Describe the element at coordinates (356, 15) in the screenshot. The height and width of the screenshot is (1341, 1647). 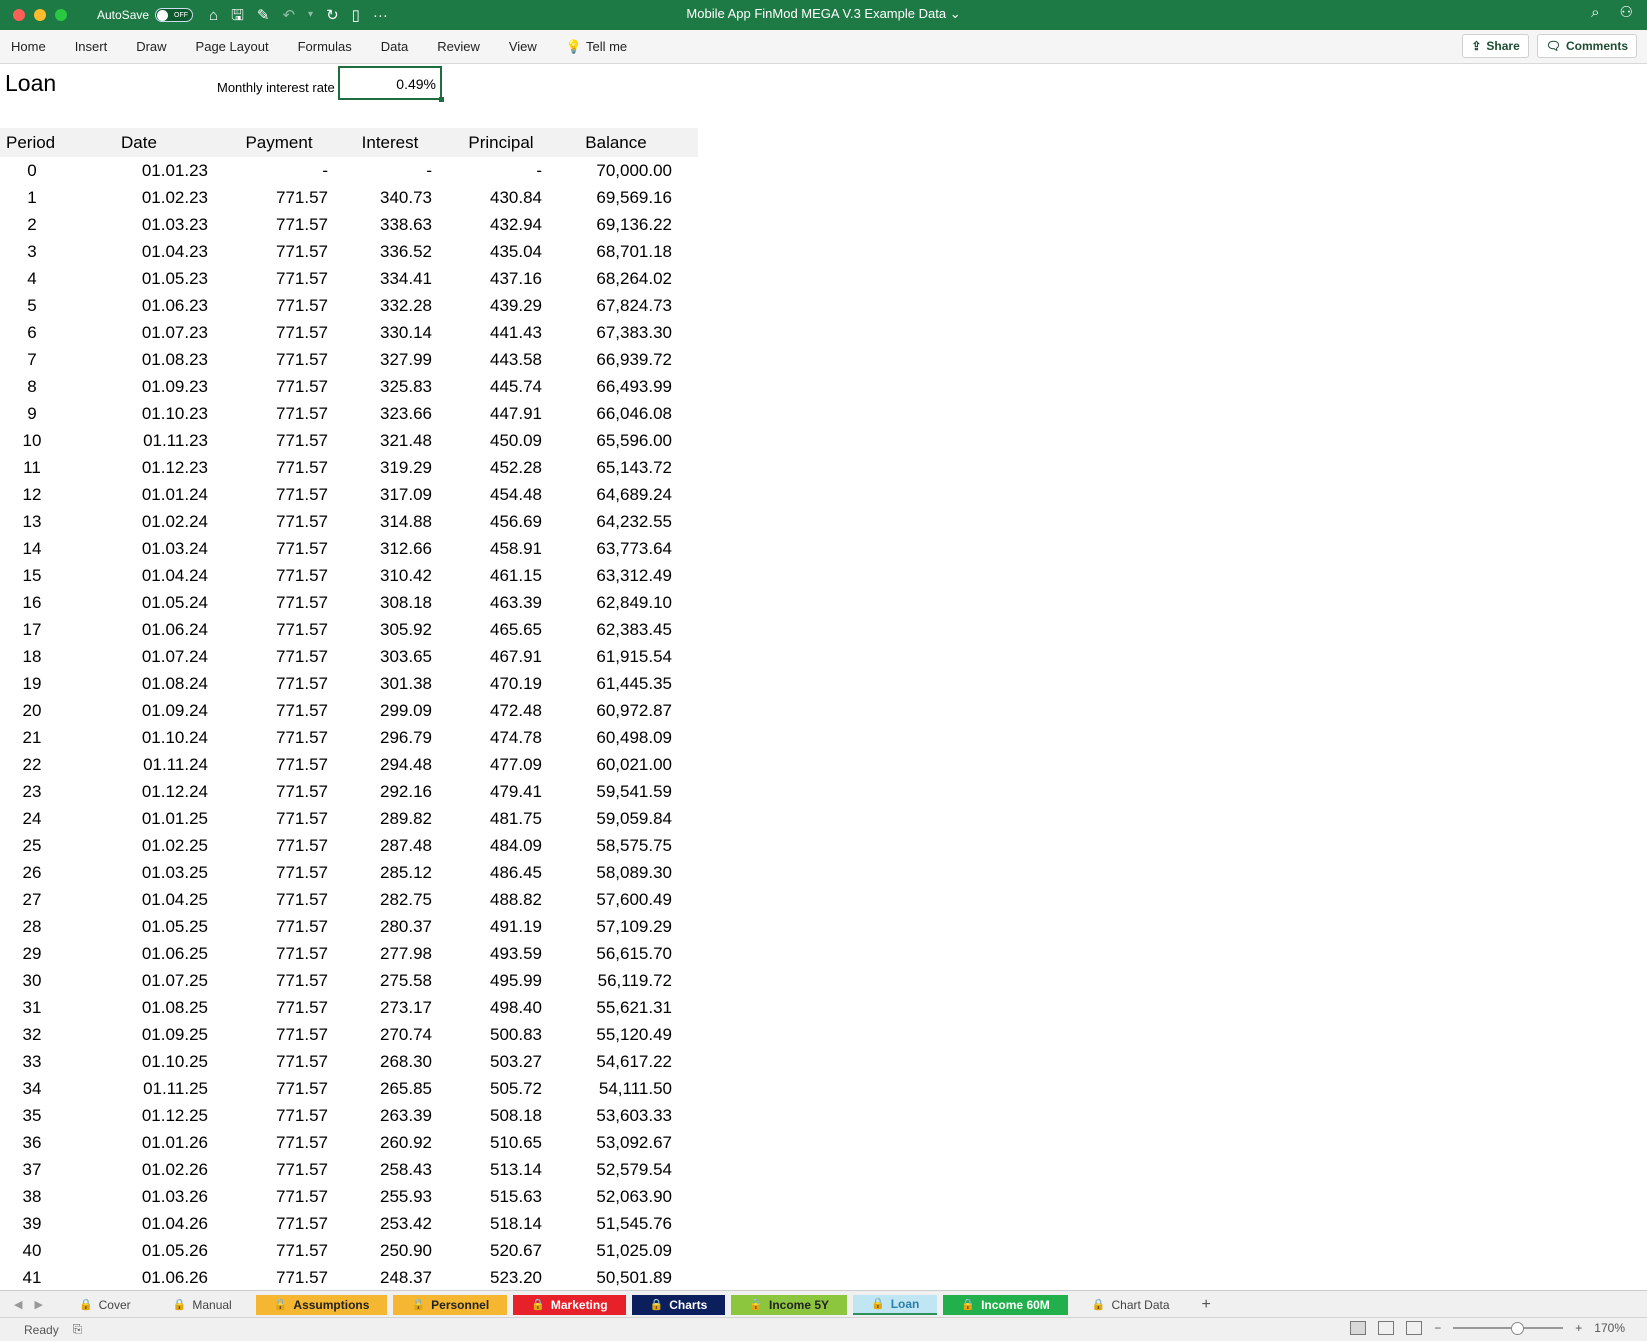
I see `new-document-icon: ▯` at that location.